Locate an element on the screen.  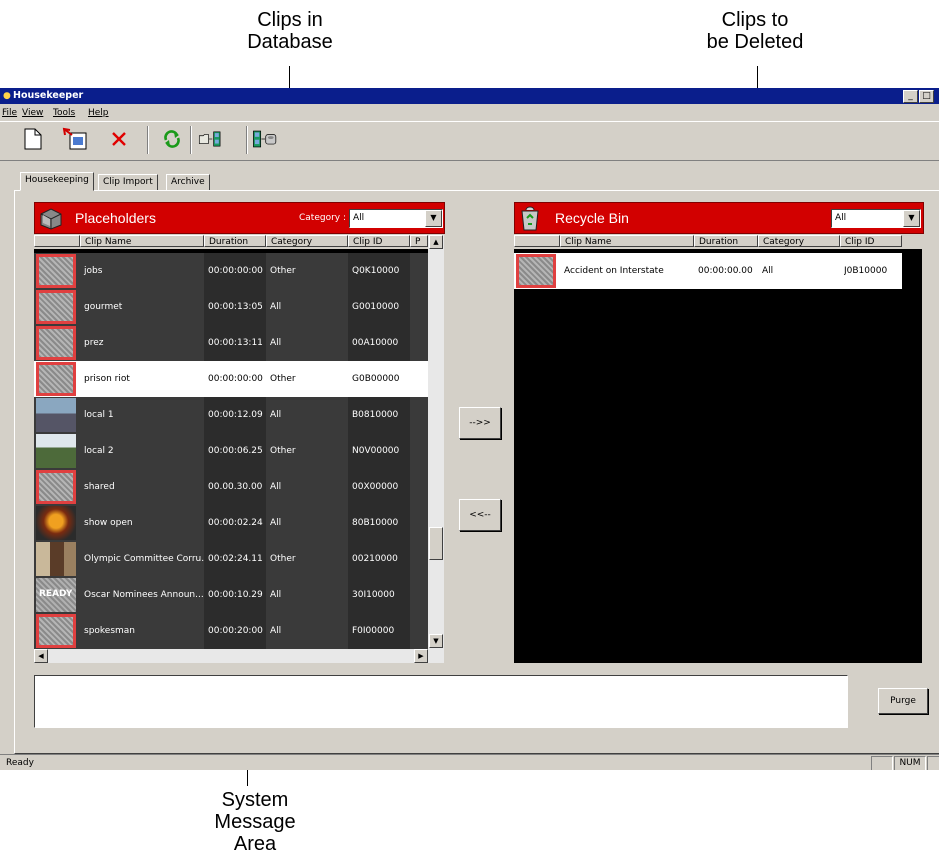
thumbnail-label: READY is located at coordinates (56, 594).